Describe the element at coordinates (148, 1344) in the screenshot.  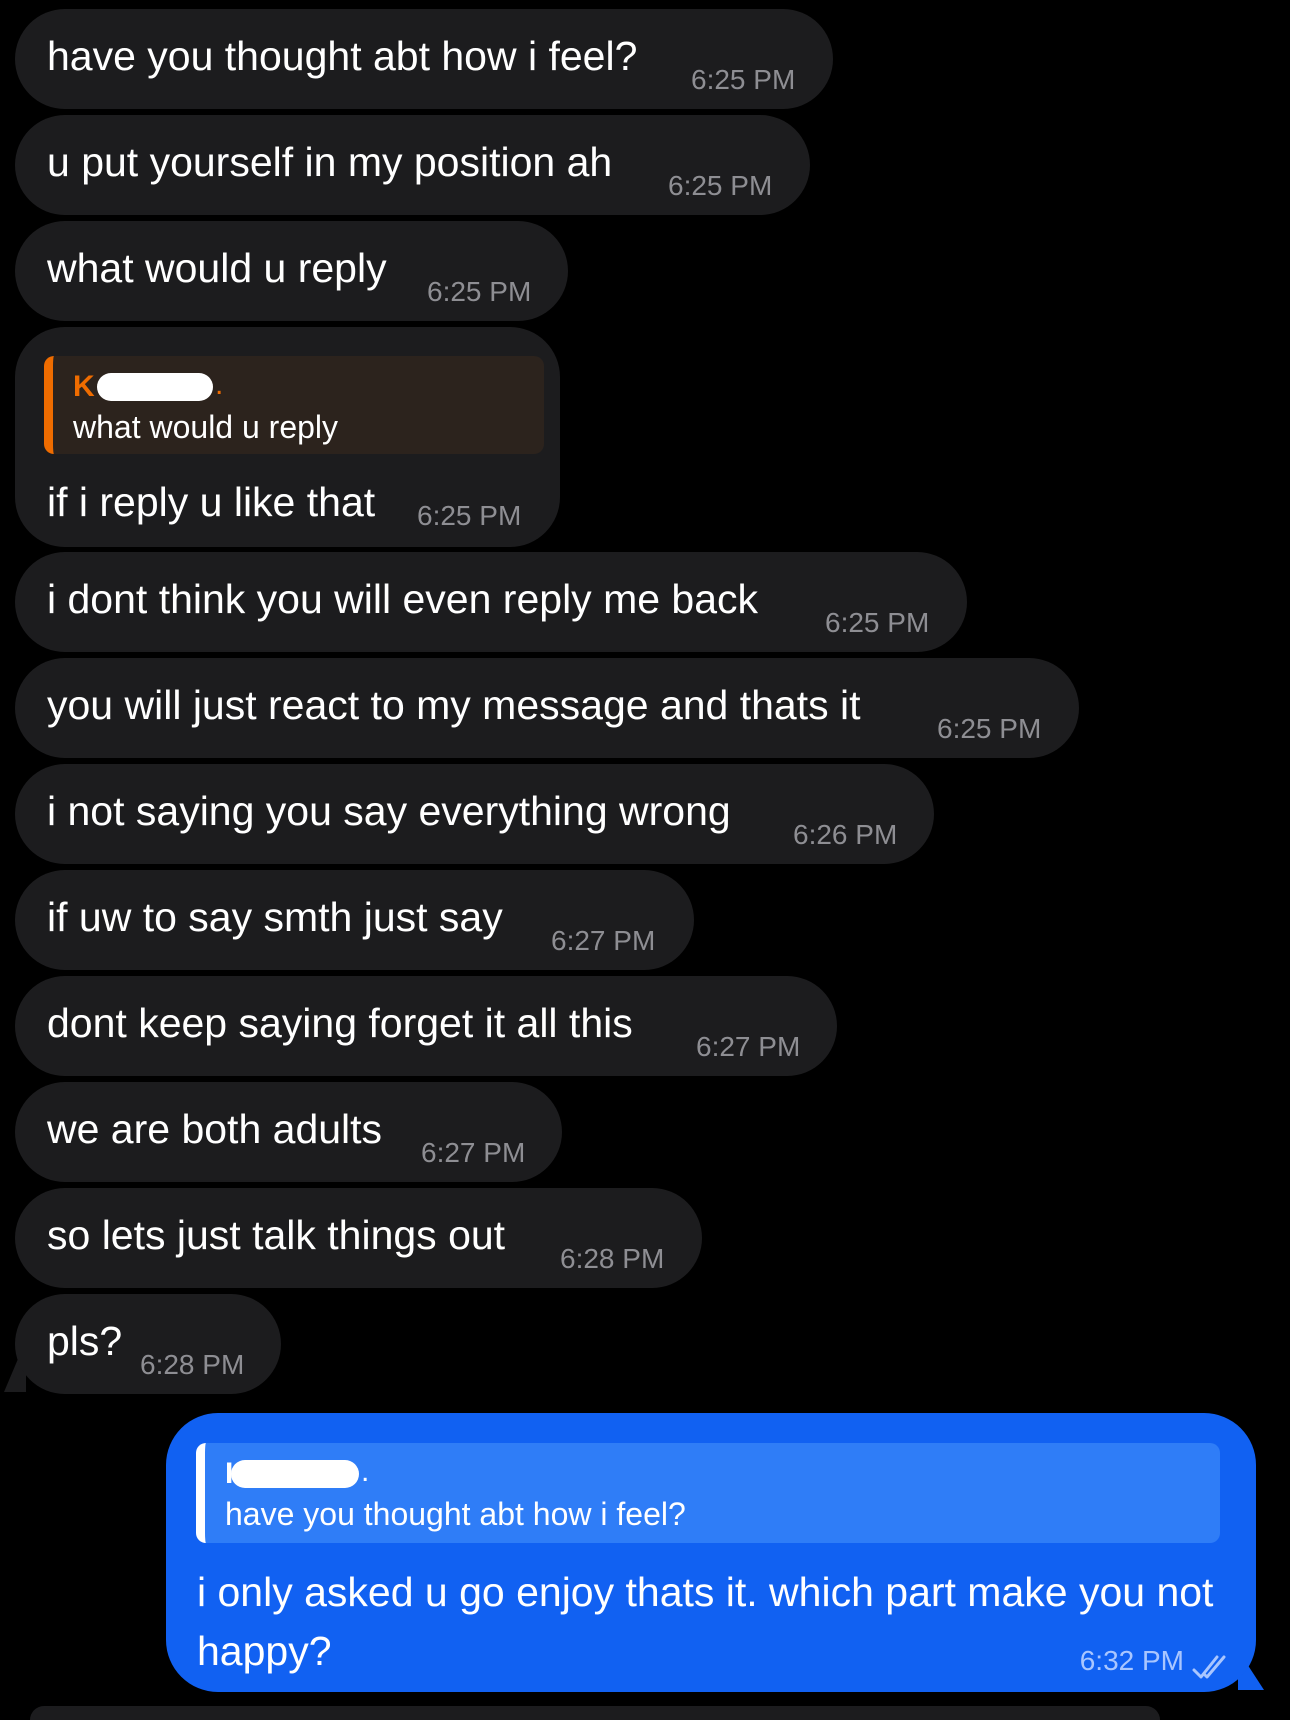
I see `message-bubble: pls? 6:28 PM` at that location.